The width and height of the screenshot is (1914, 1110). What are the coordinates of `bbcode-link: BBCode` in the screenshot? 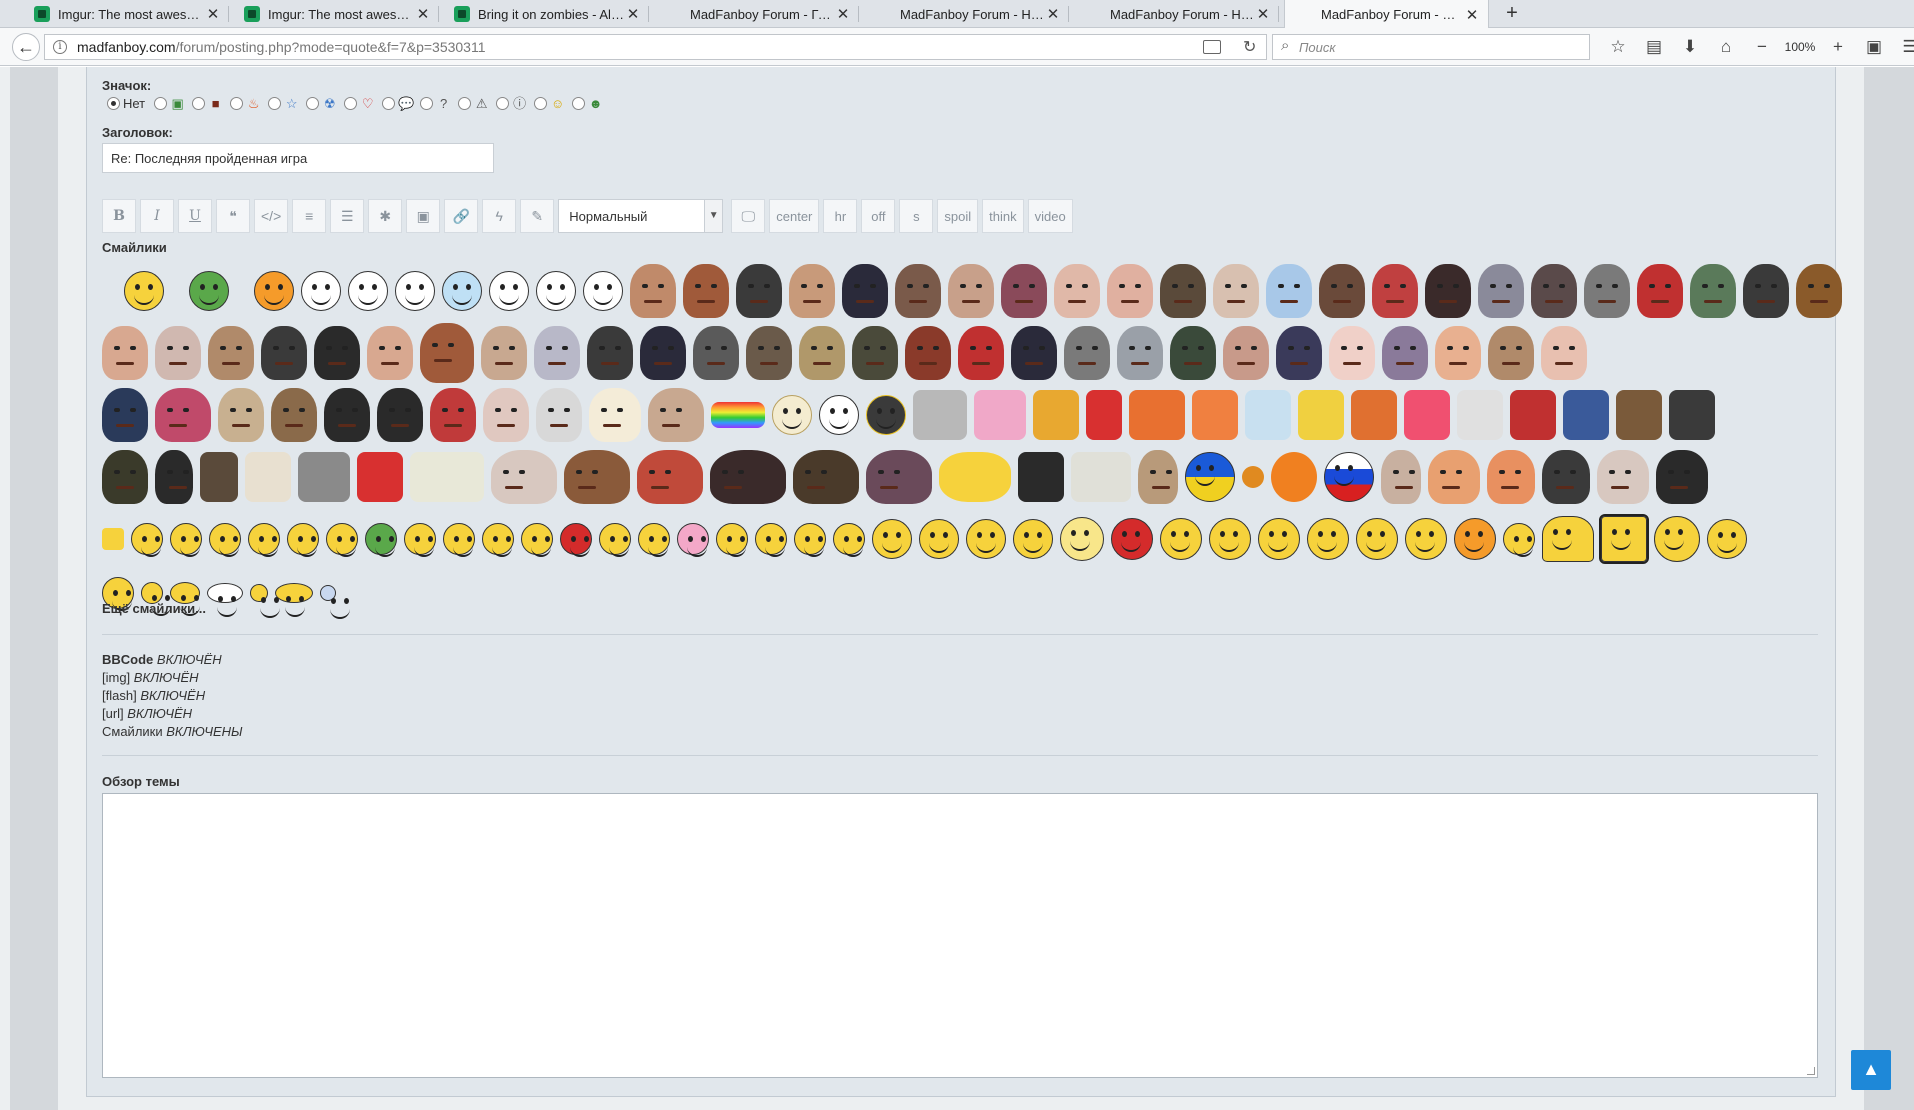 It's located at (127, 659).